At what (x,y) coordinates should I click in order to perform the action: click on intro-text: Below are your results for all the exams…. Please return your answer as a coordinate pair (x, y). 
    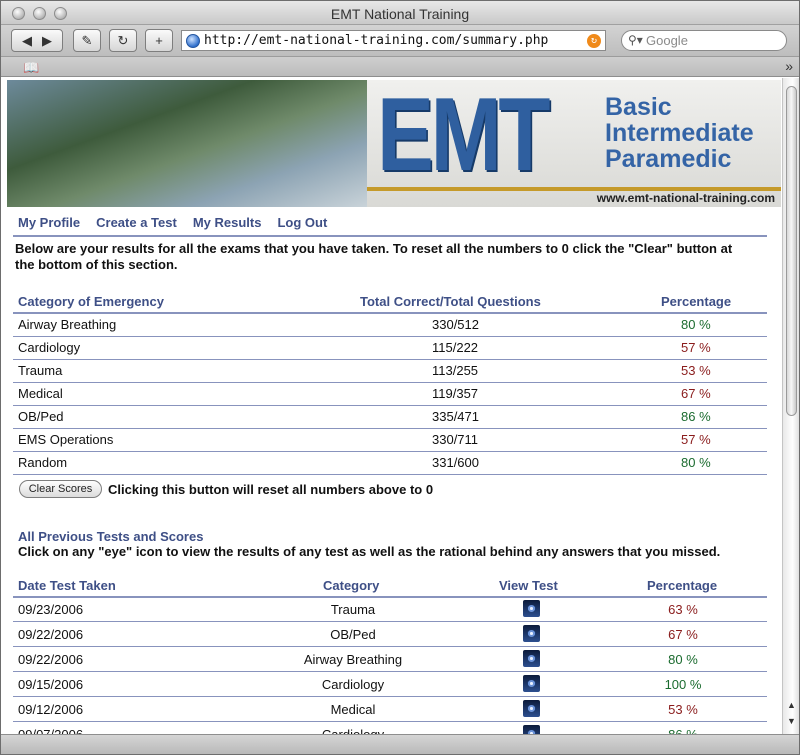
    Looking at the image, I should click on (374, 256).